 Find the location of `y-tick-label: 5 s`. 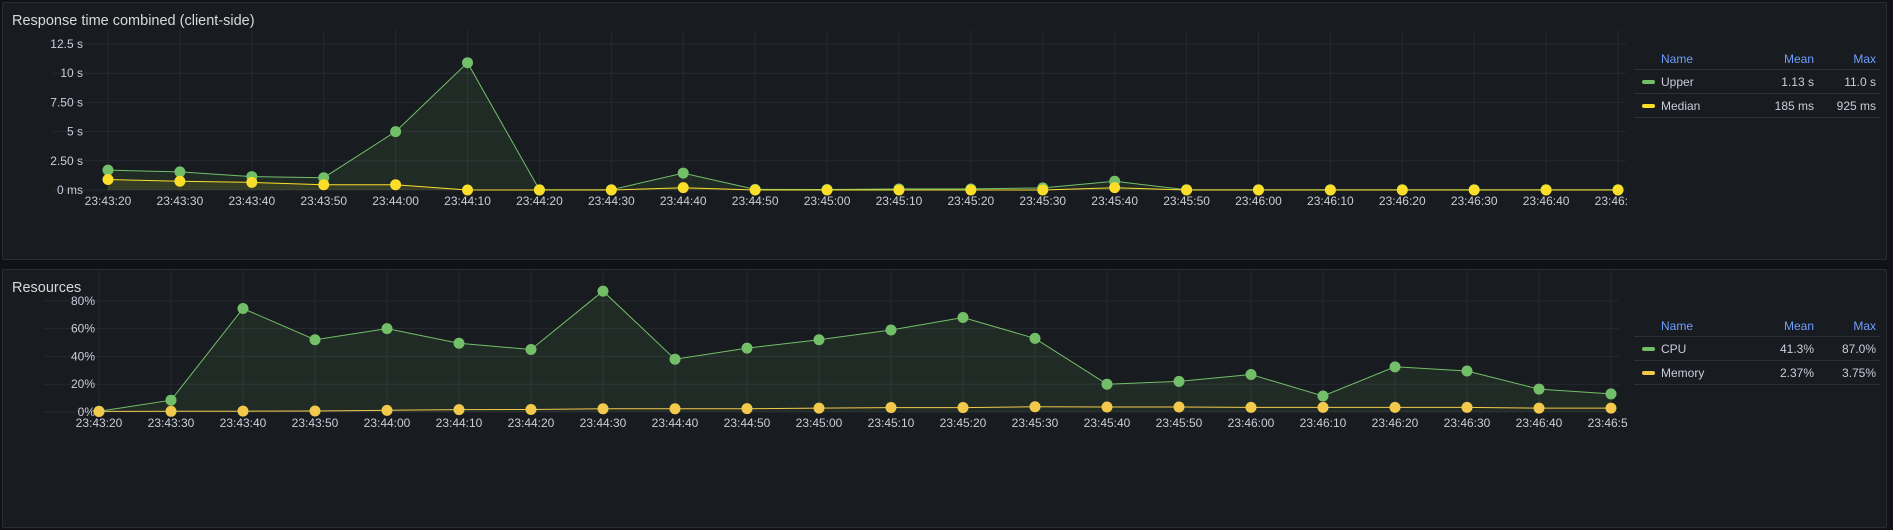

y-tick-label: 5 s is located at coordinates (75, 132).